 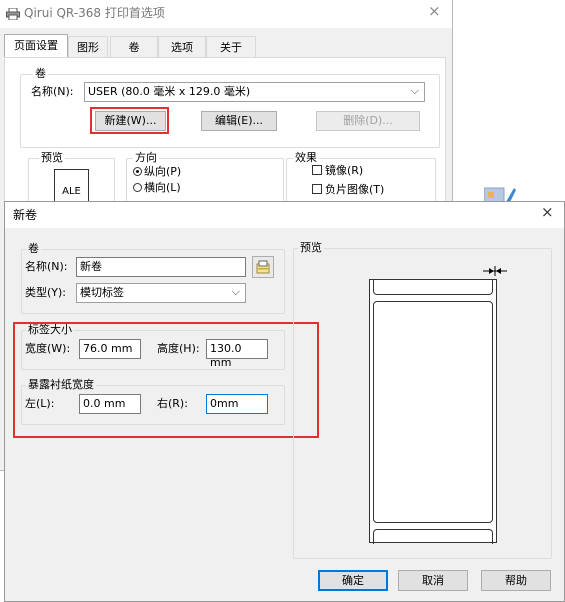 I want to click on tab-label: 图形, so click(x=88, y=47).